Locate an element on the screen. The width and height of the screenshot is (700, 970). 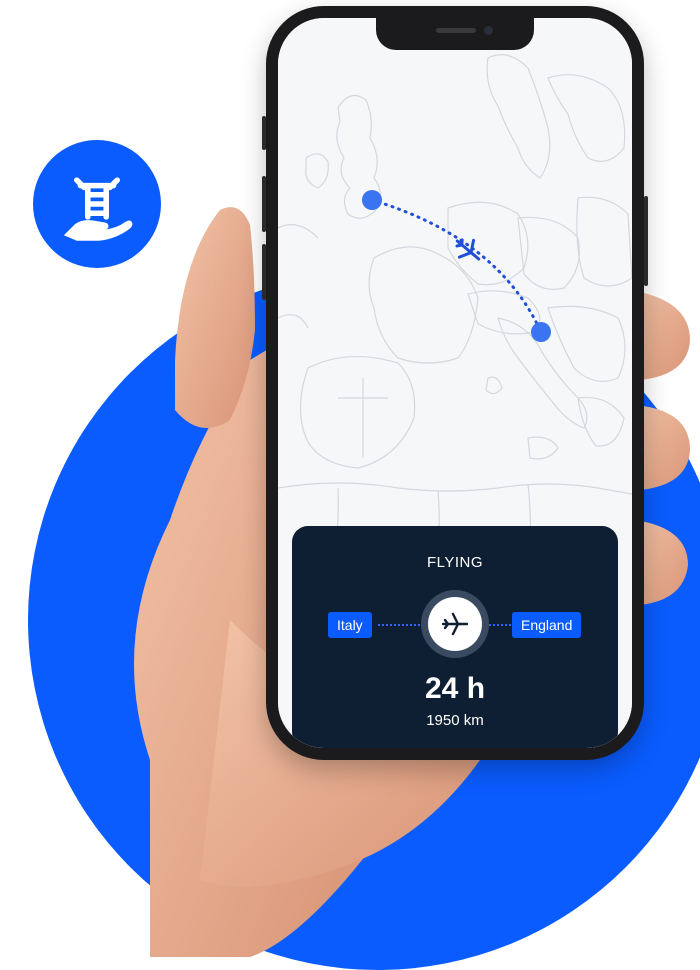
route-line-right is located at coordinates (500, 625).